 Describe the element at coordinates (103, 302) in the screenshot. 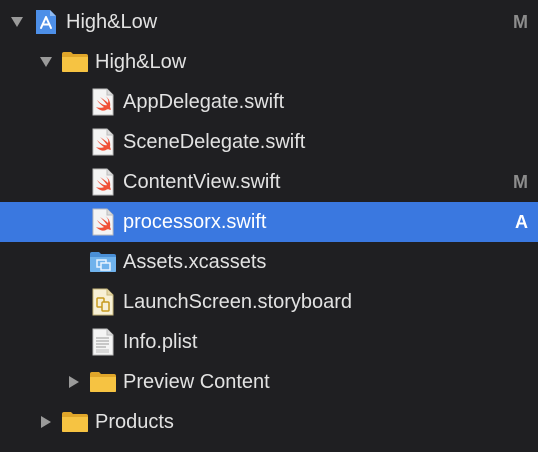

I see `storyboard-file-icon` at that location.